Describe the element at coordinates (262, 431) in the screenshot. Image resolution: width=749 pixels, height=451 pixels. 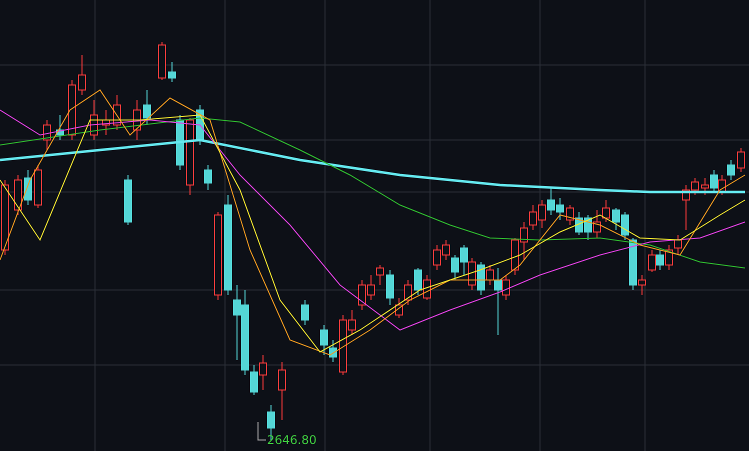
I see `leader-line` at that location.